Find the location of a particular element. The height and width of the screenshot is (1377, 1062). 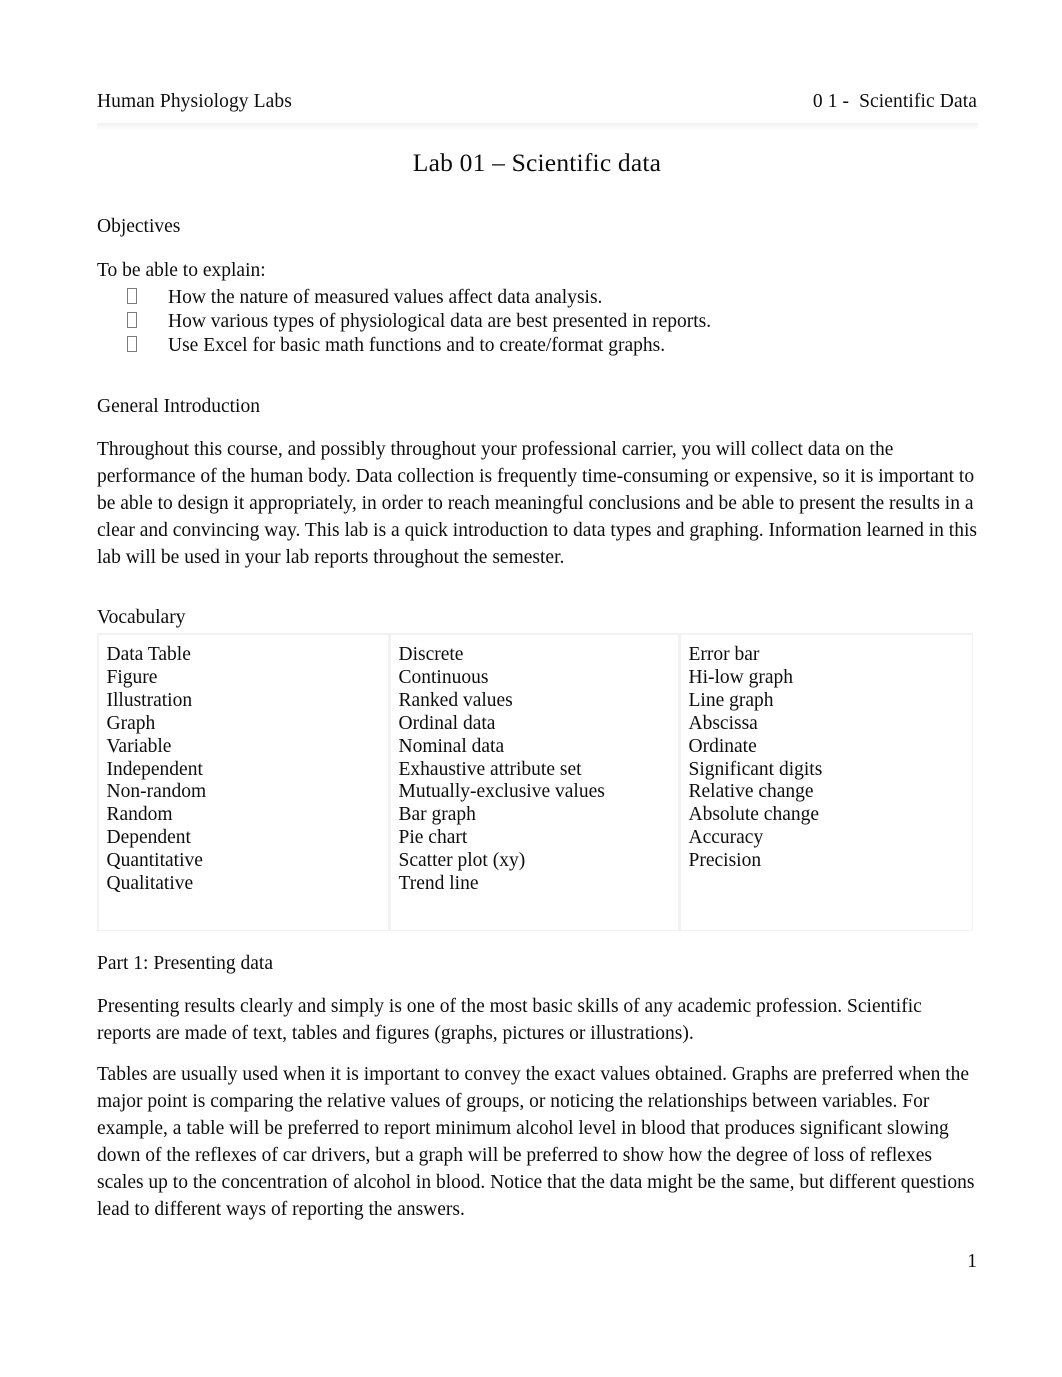

header-left-text: Human Physiology Labs is located at coordinates (194, 101).